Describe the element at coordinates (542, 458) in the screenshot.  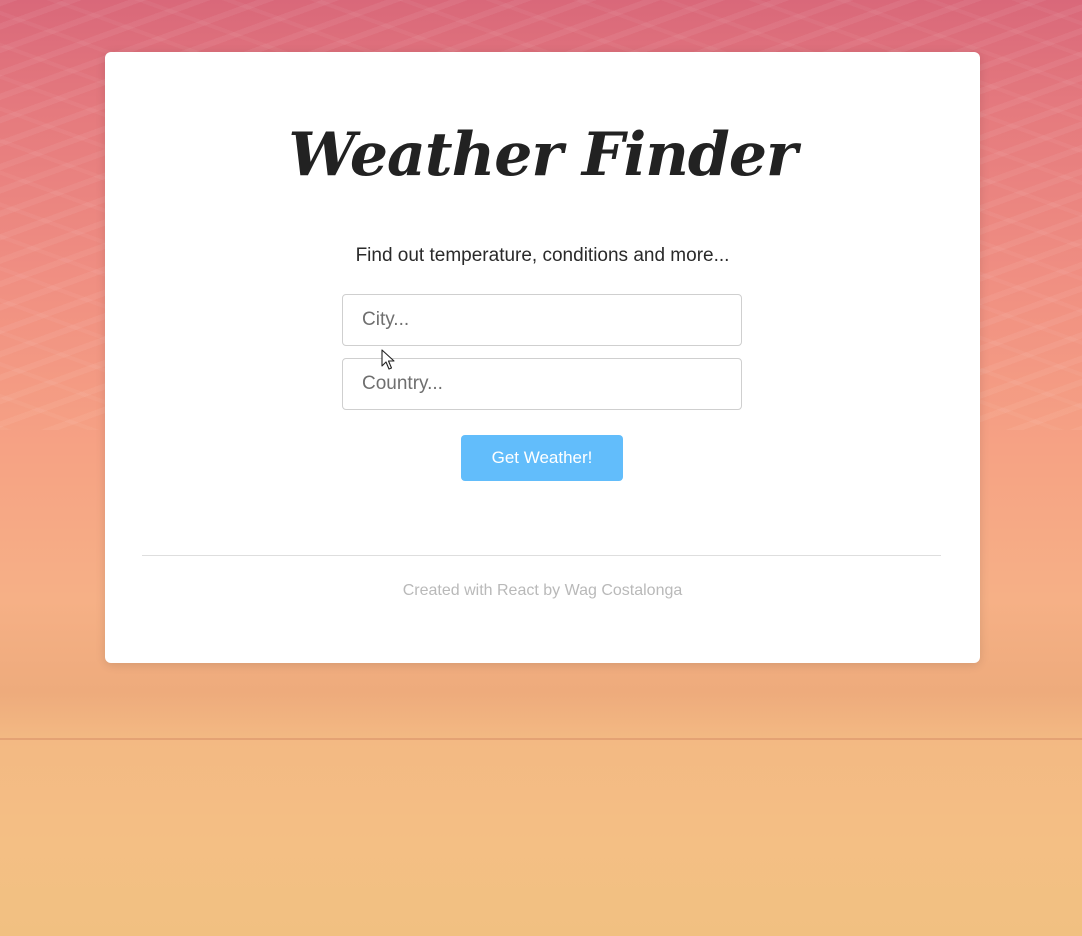
I see `get-weather-button: Get Weather!` at that location.